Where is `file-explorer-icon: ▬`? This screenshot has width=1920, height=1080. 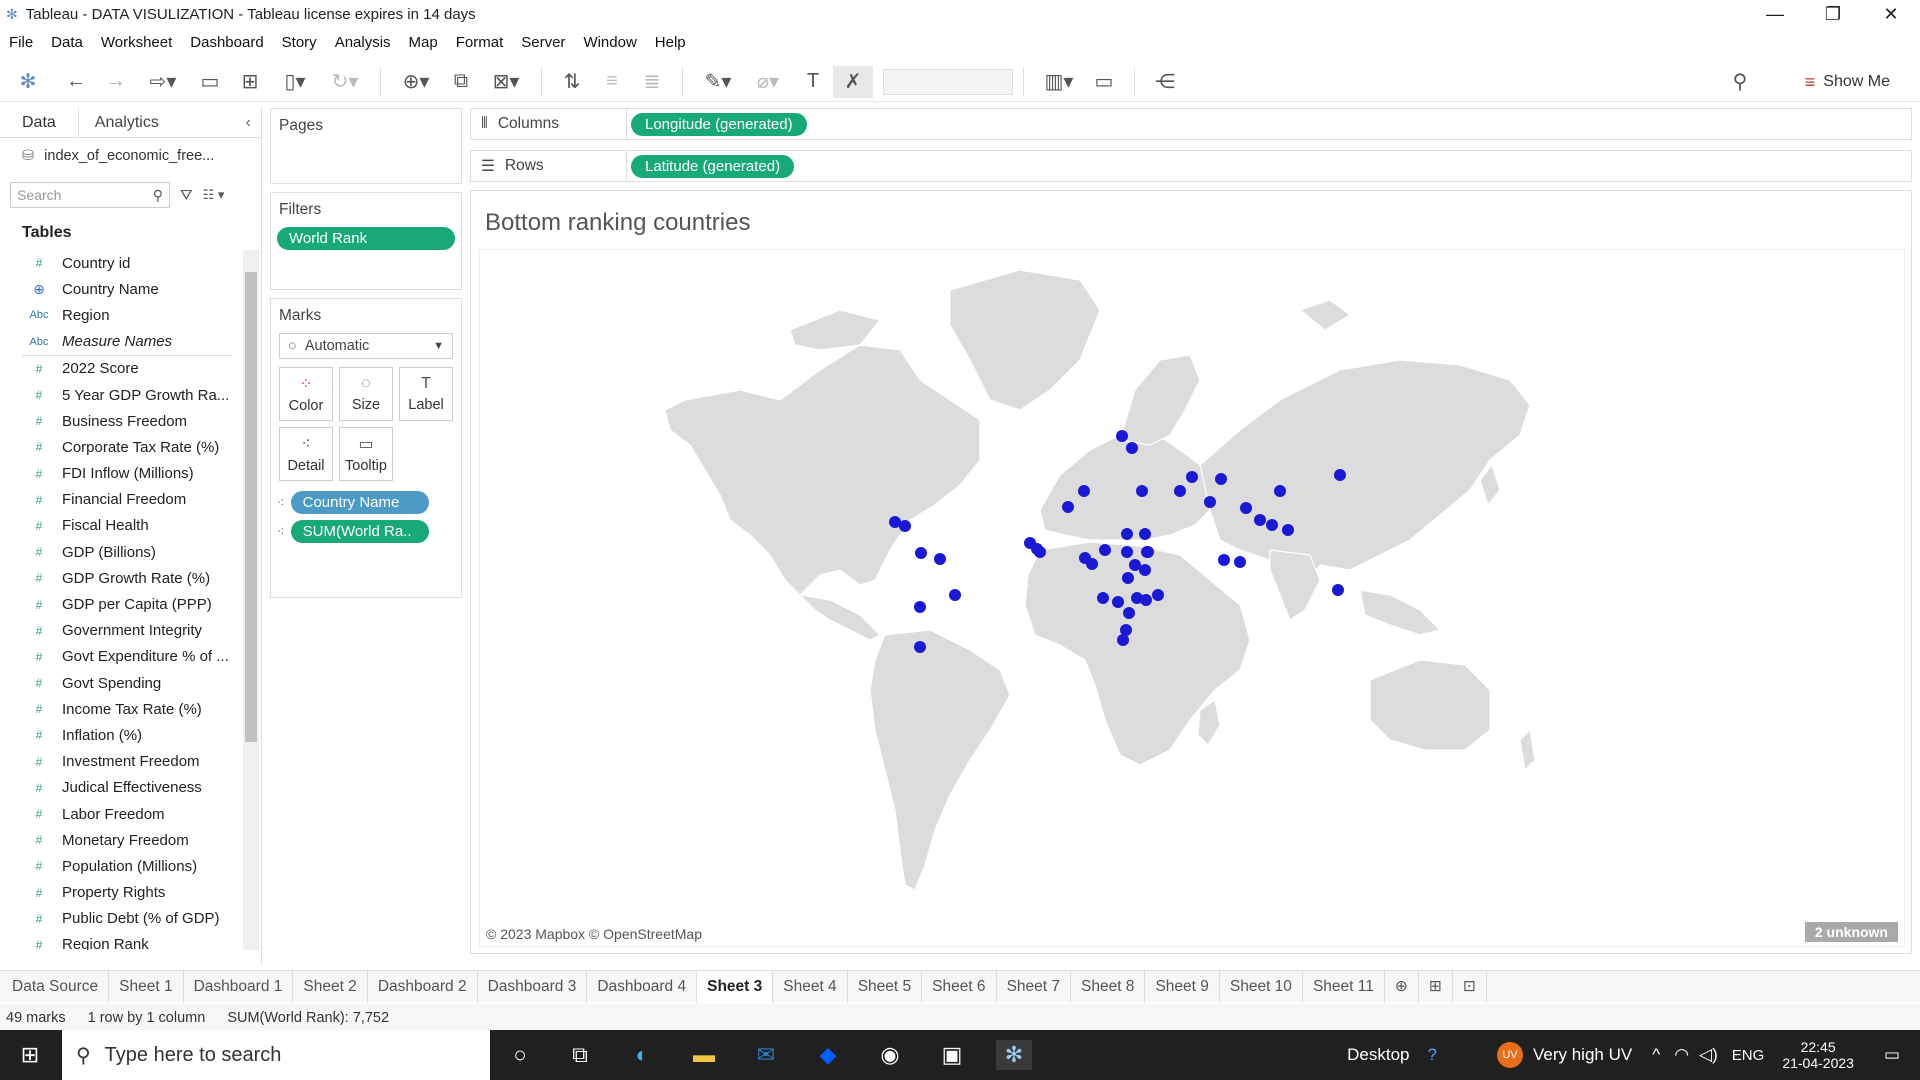
file-explorer-icon: ▬ is located at coordinates (704, 1055).